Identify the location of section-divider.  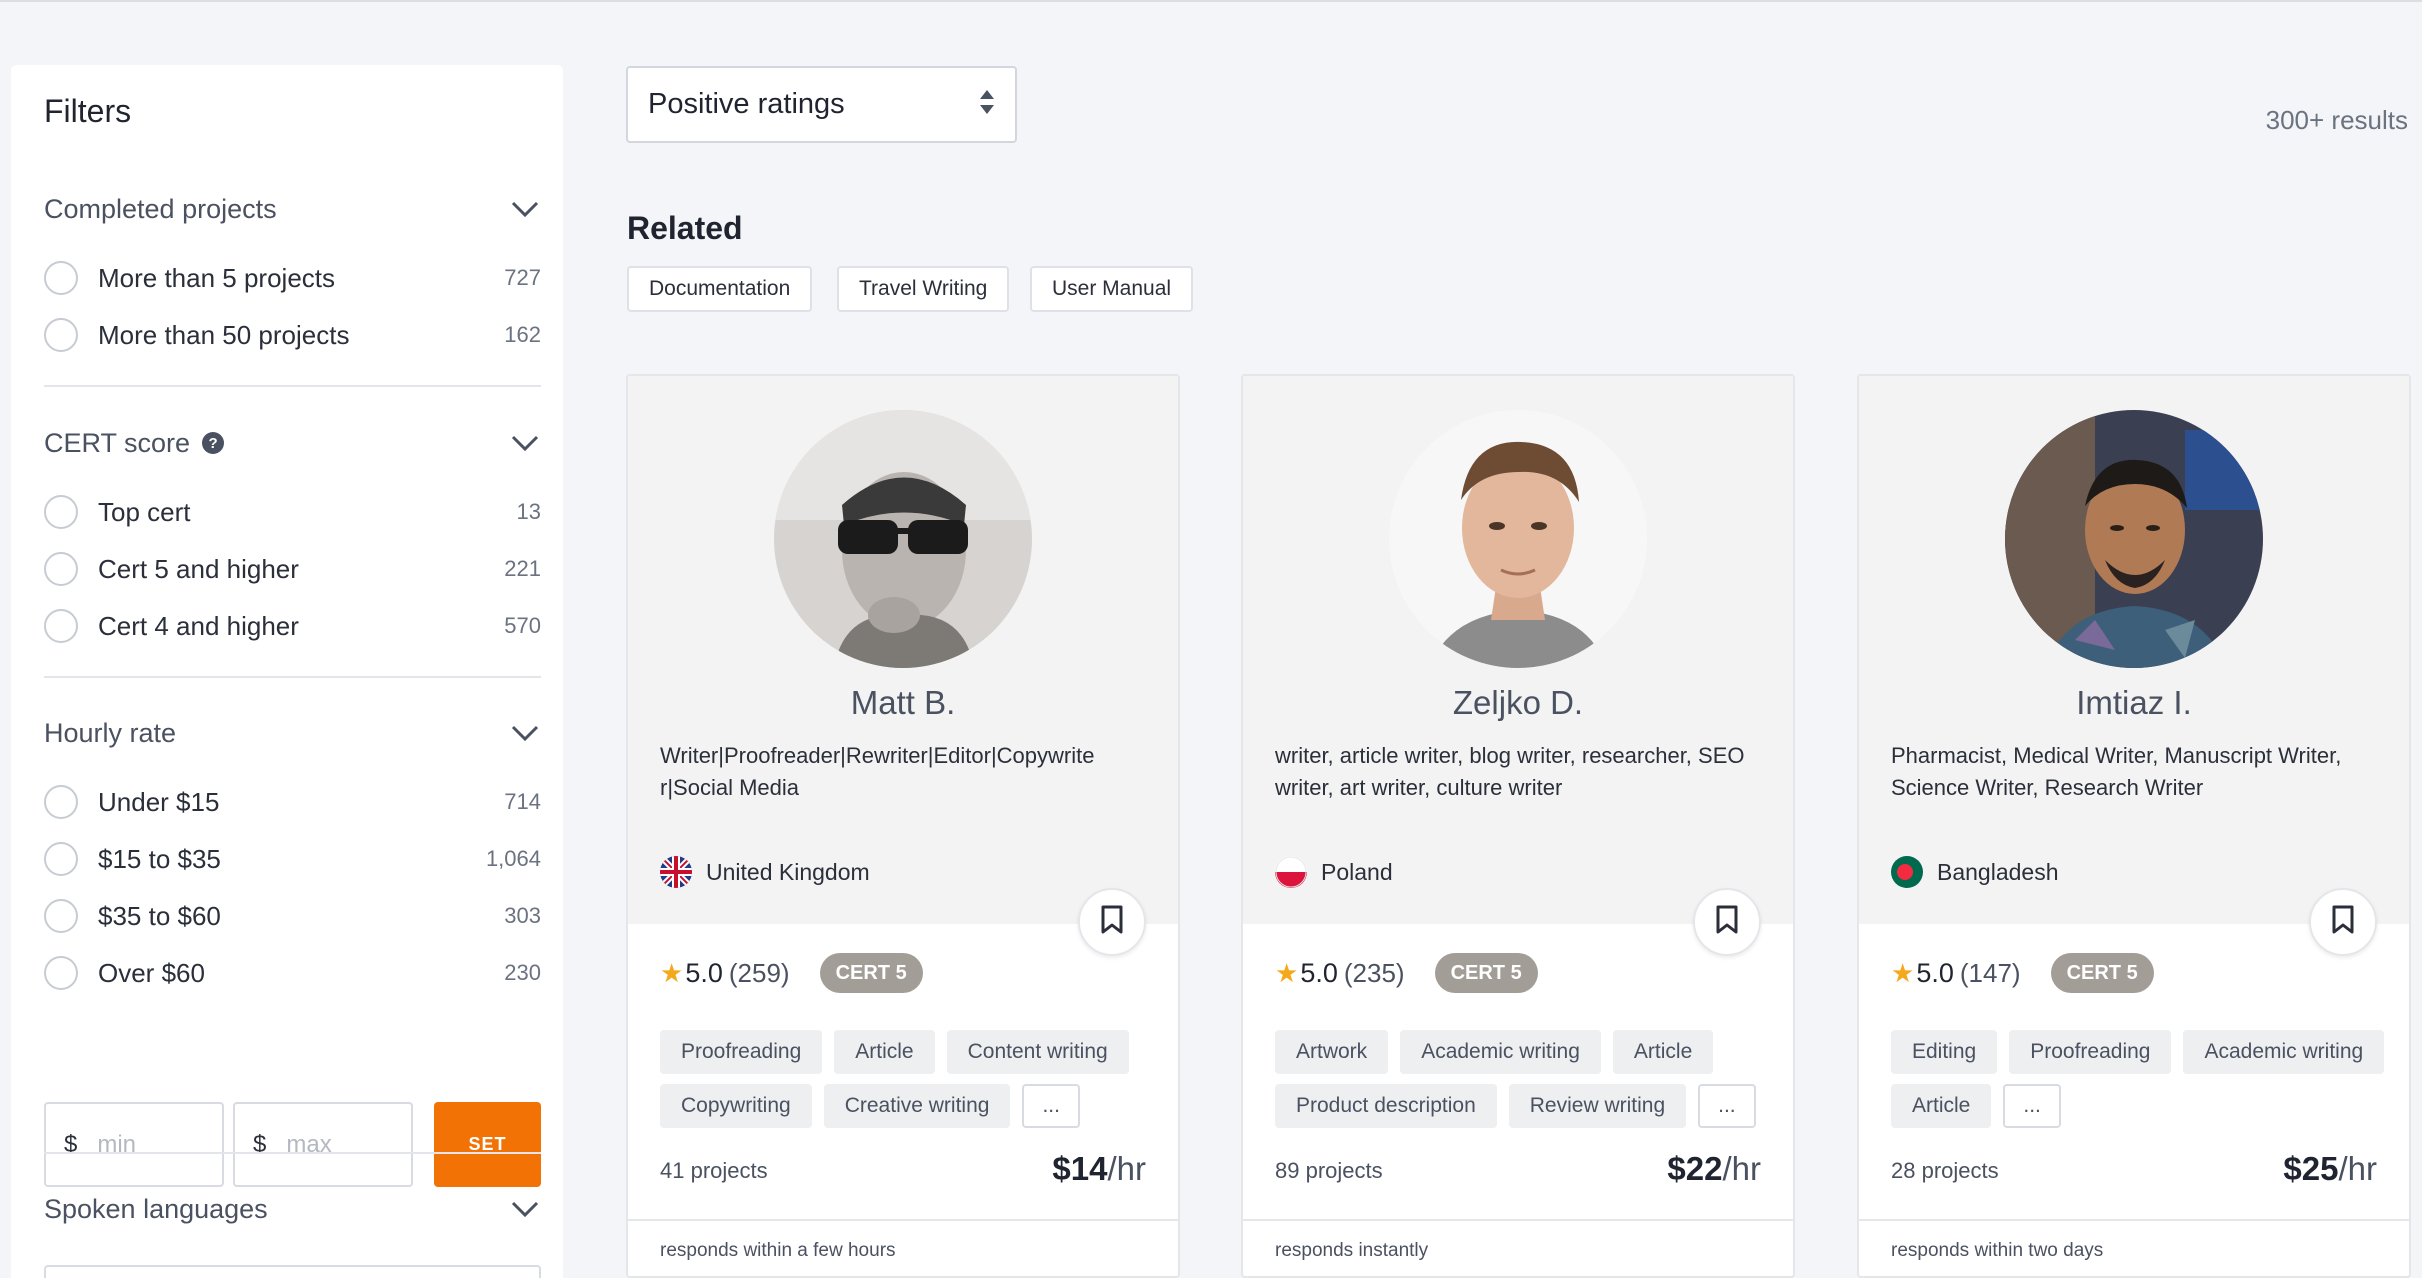
(292, 386).